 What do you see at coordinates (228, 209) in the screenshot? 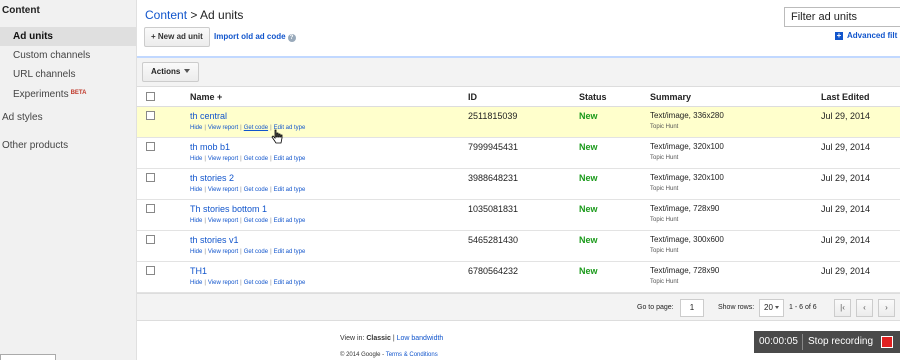
I see `ad-unit-name-link: Th stories bottom 1` at bounding box center [228, 209].